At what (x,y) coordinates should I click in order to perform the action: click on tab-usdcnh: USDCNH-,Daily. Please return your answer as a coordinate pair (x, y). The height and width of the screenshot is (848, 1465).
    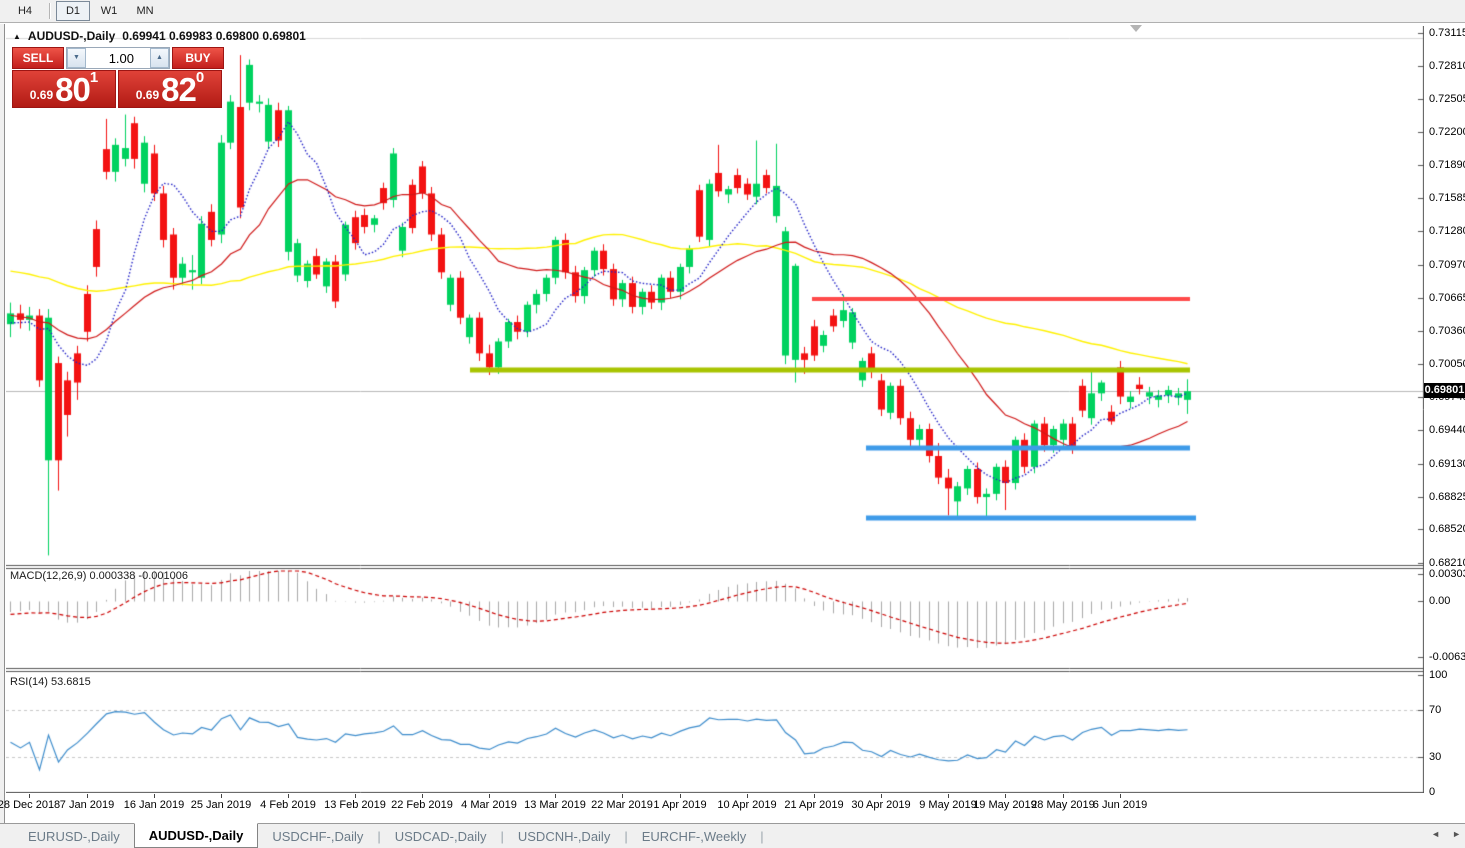
    Looking at the image, I should click on (564, 836).